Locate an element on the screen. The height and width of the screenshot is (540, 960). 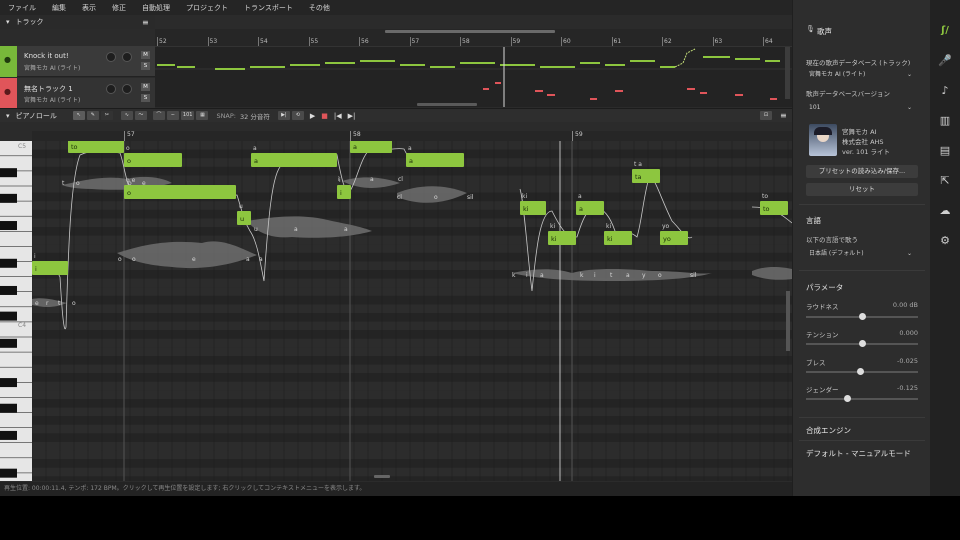
track-ruler: 52 53 54 55 56 57 58 59 60 61 62 63 64 is located at coordinates (473, 42).